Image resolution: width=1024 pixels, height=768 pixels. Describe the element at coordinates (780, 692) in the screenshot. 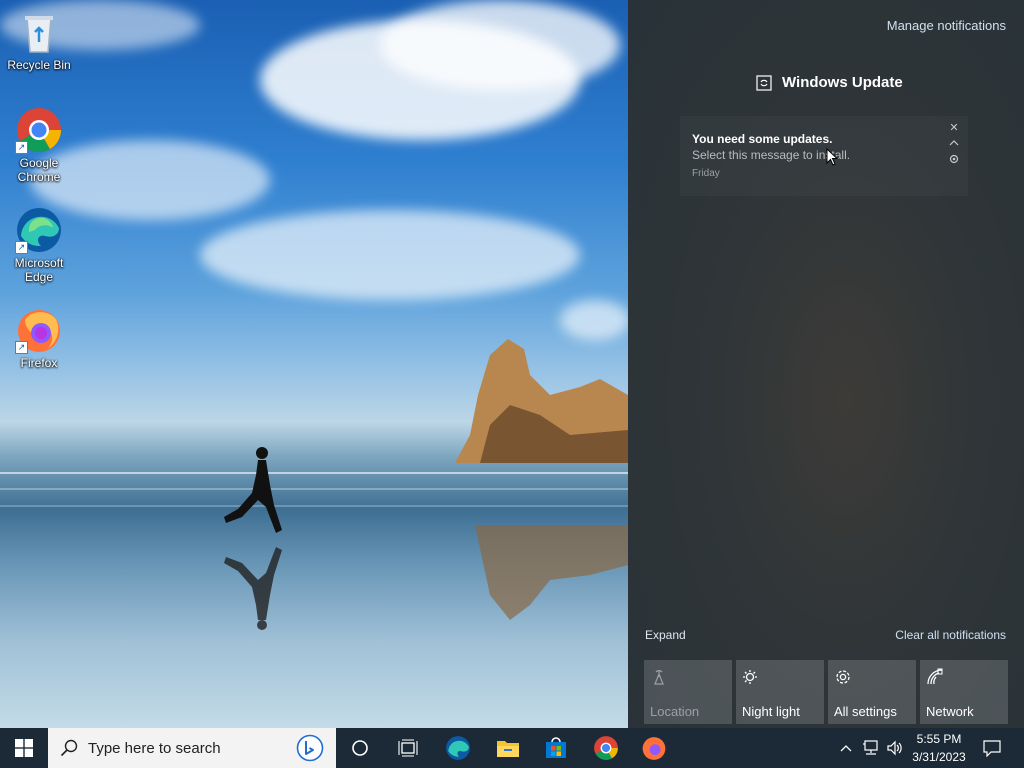

I see `quick-action-night-light: Night light` at that location.